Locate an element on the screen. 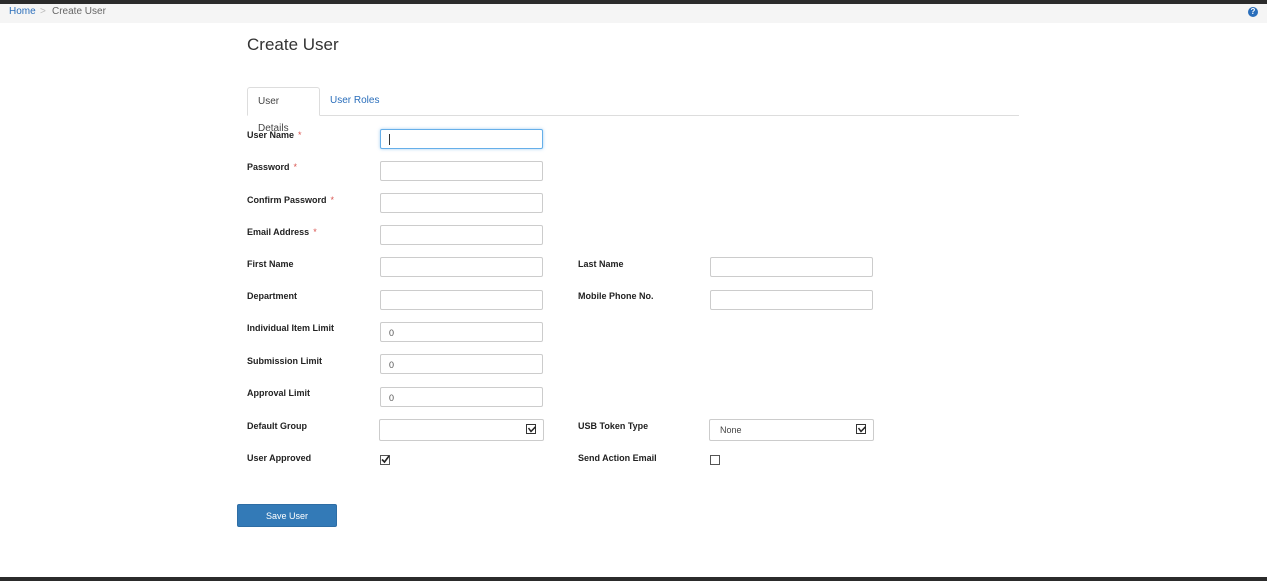 The width and height of the screenshot is (1267, 581). mobile-phone-input is located at coordinates (791, 300).